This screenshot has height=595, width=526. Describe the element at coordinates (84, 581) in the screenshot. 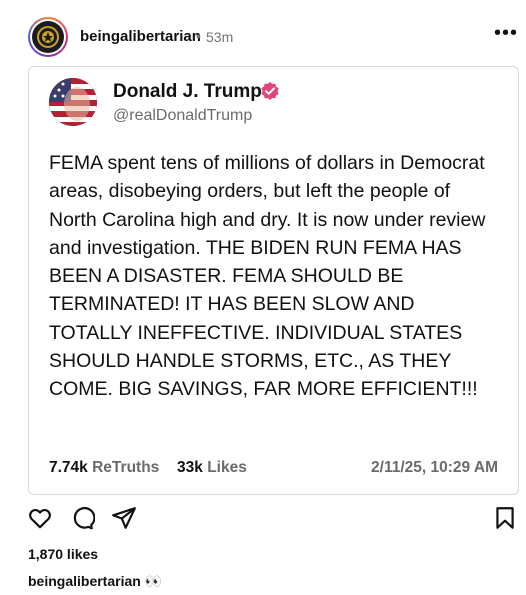

I see `caption-username: beingalibertarian` at that location.